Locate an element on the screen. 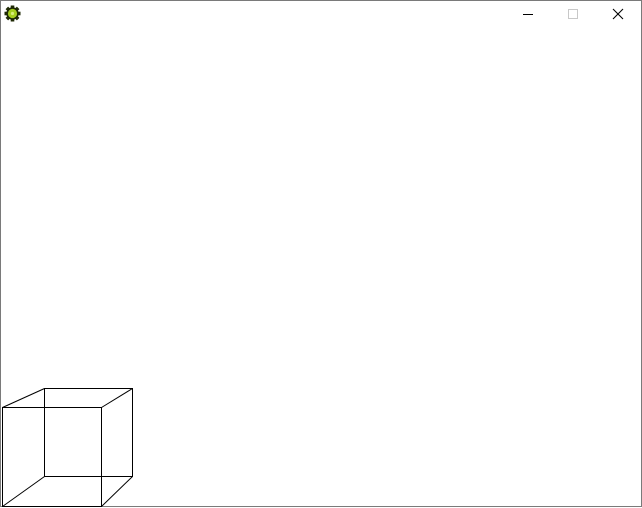 This screenshot has width=642, height=508. close-icon is located at coordinates (617, 14).